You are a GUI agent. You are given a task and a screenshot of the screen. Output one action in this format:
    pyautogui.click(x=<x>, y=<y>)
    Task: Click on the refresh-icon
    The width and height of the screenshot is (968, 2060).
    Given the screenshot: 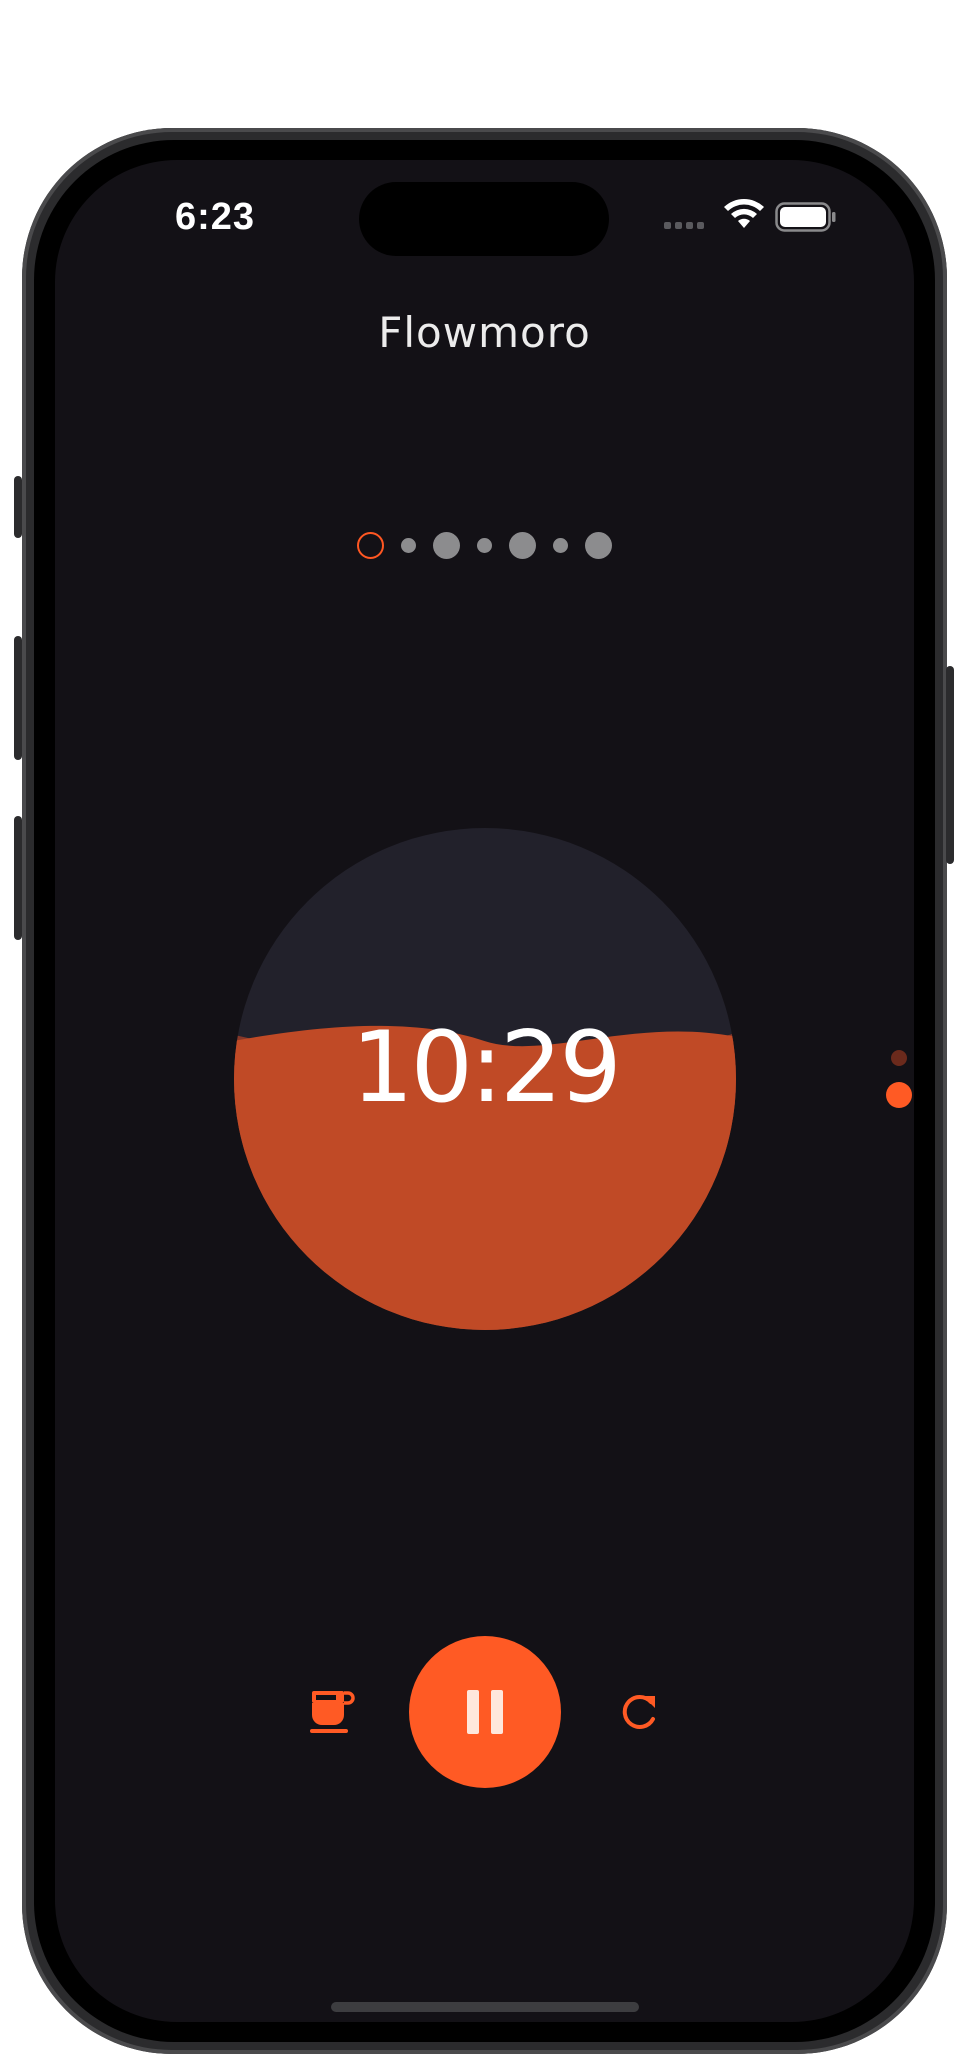 What is the action you would take?
    pyautogui.click(x=638, y=1711)
    